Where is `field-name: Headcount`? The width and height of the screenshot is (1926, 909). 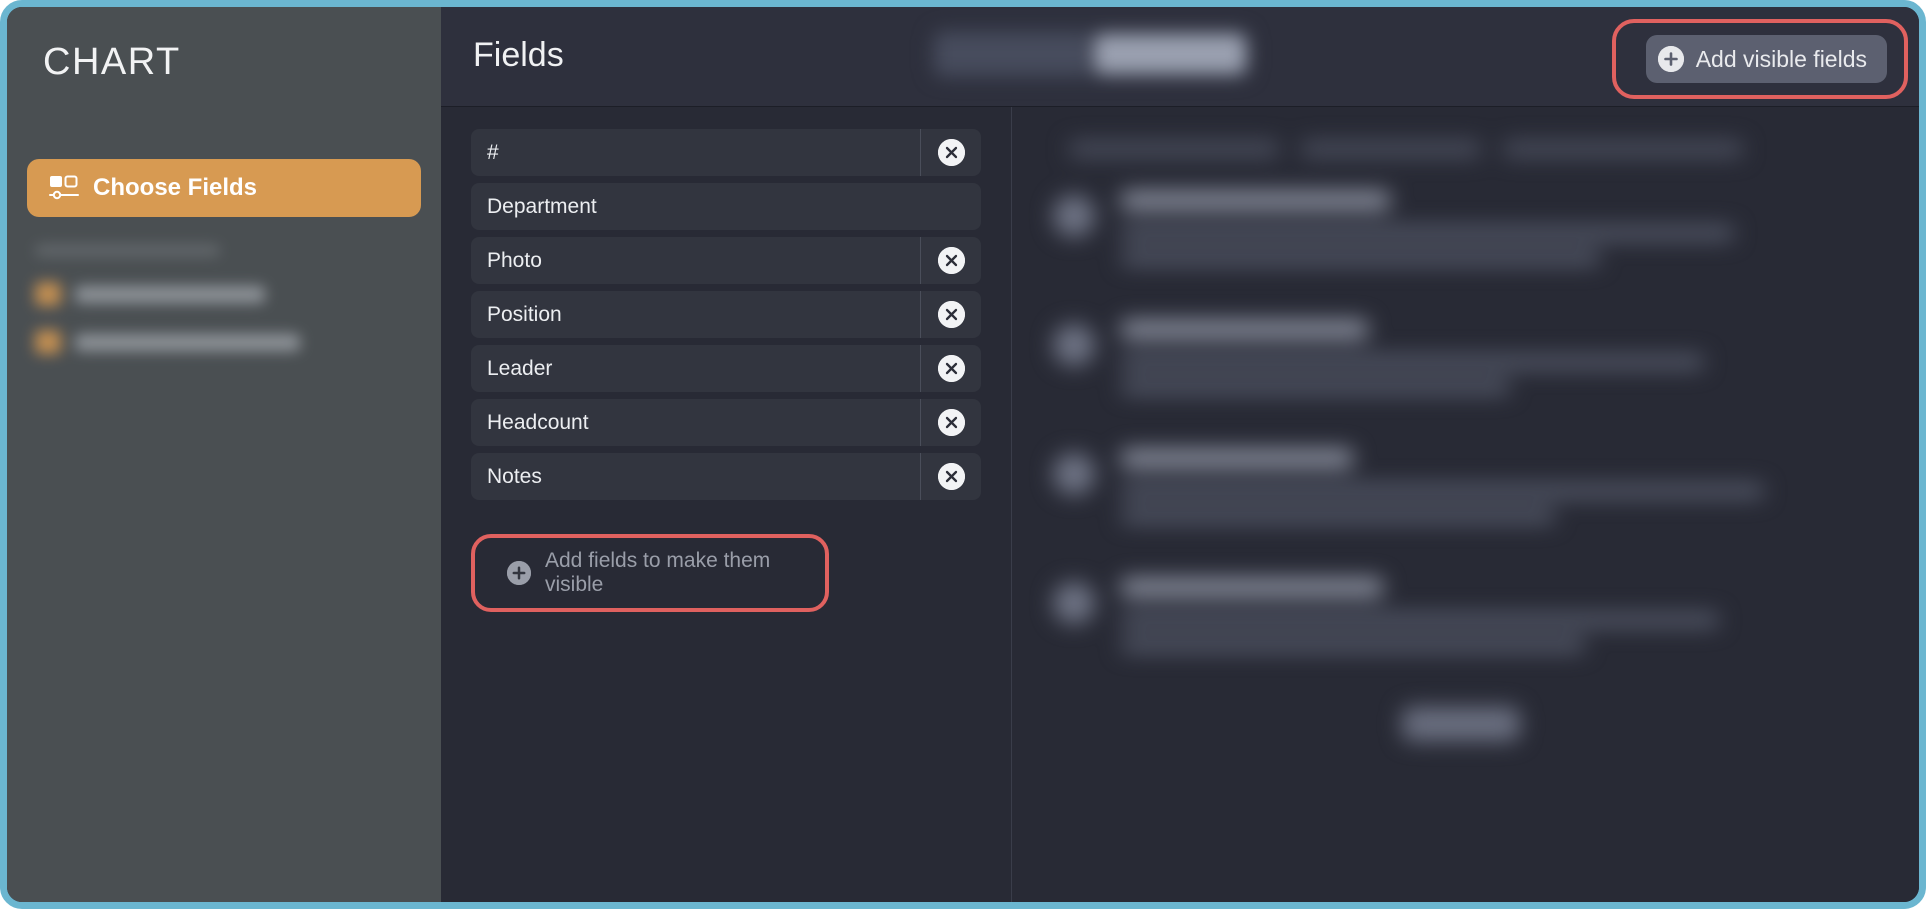 field-name: Headcount is located at coordinates (538, 422).